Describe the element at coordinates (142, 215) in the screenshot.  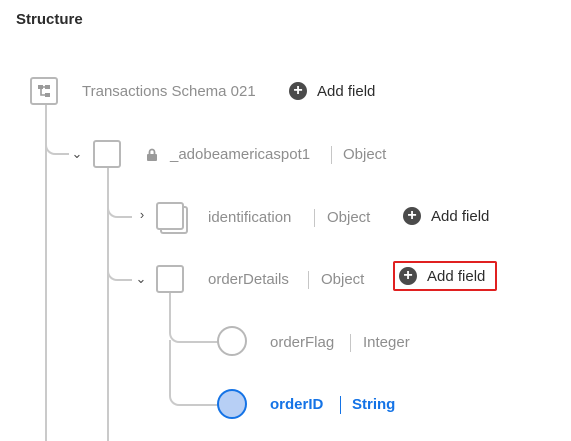
I see `chevron-right-icon: ›` at that location.